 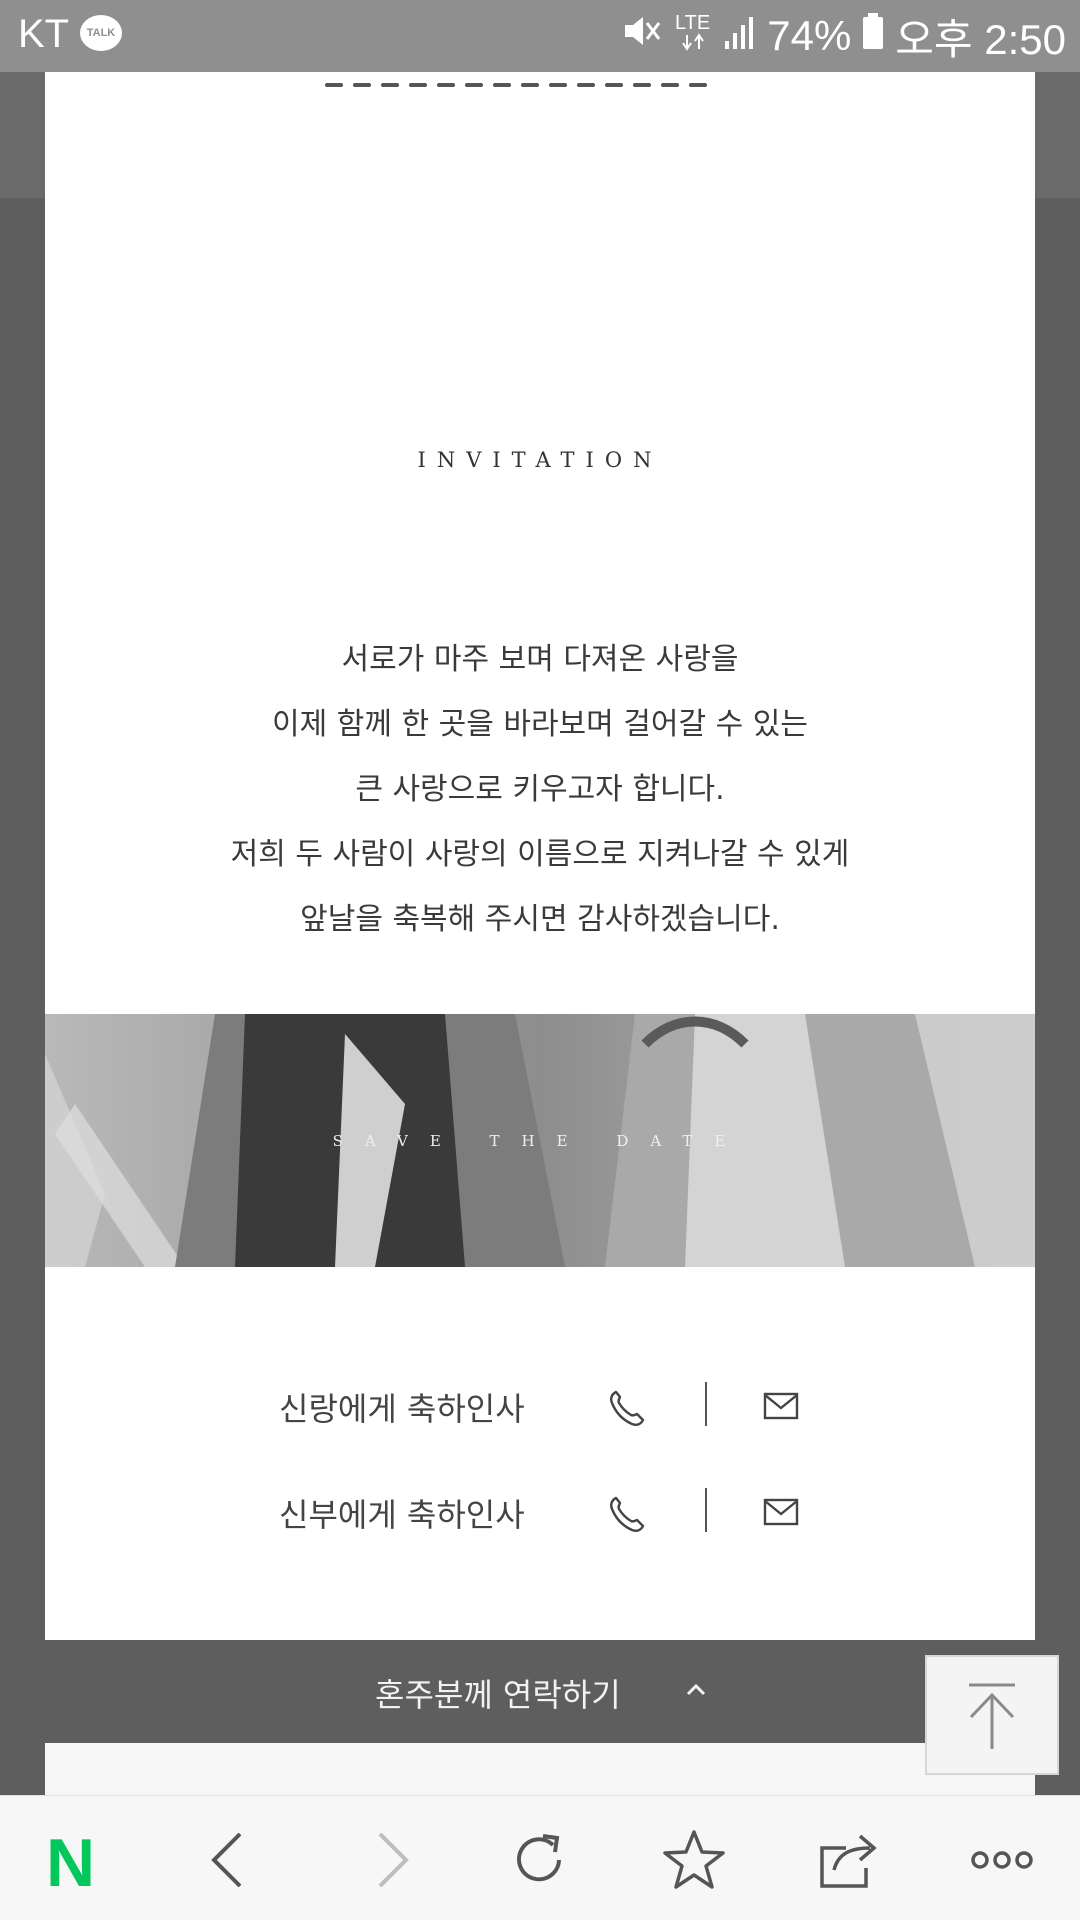 What do you see at coordinates (540, 919) in the screenshot?
I see `invitation-line: 앞날을 축복해 주시면 감사하겠습니다.` at bounding box center [540, 919].